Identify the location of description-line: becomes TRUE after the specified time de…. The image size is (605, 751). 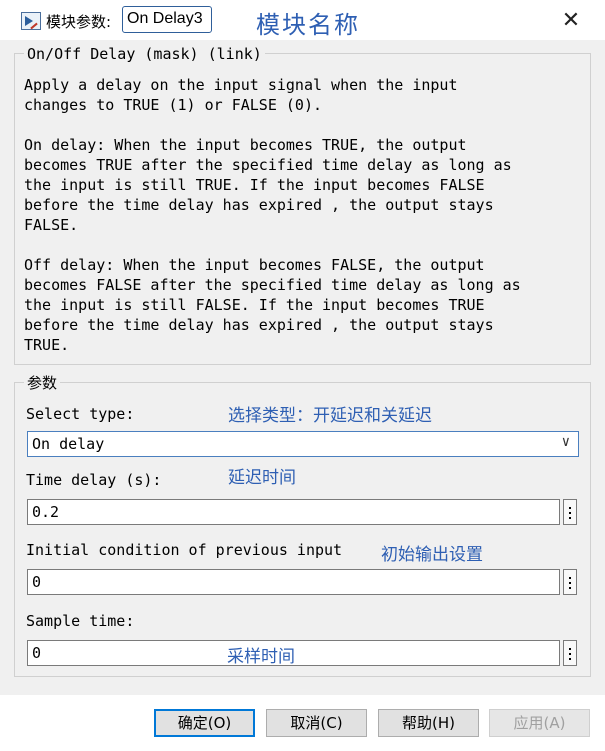
(268, 165).